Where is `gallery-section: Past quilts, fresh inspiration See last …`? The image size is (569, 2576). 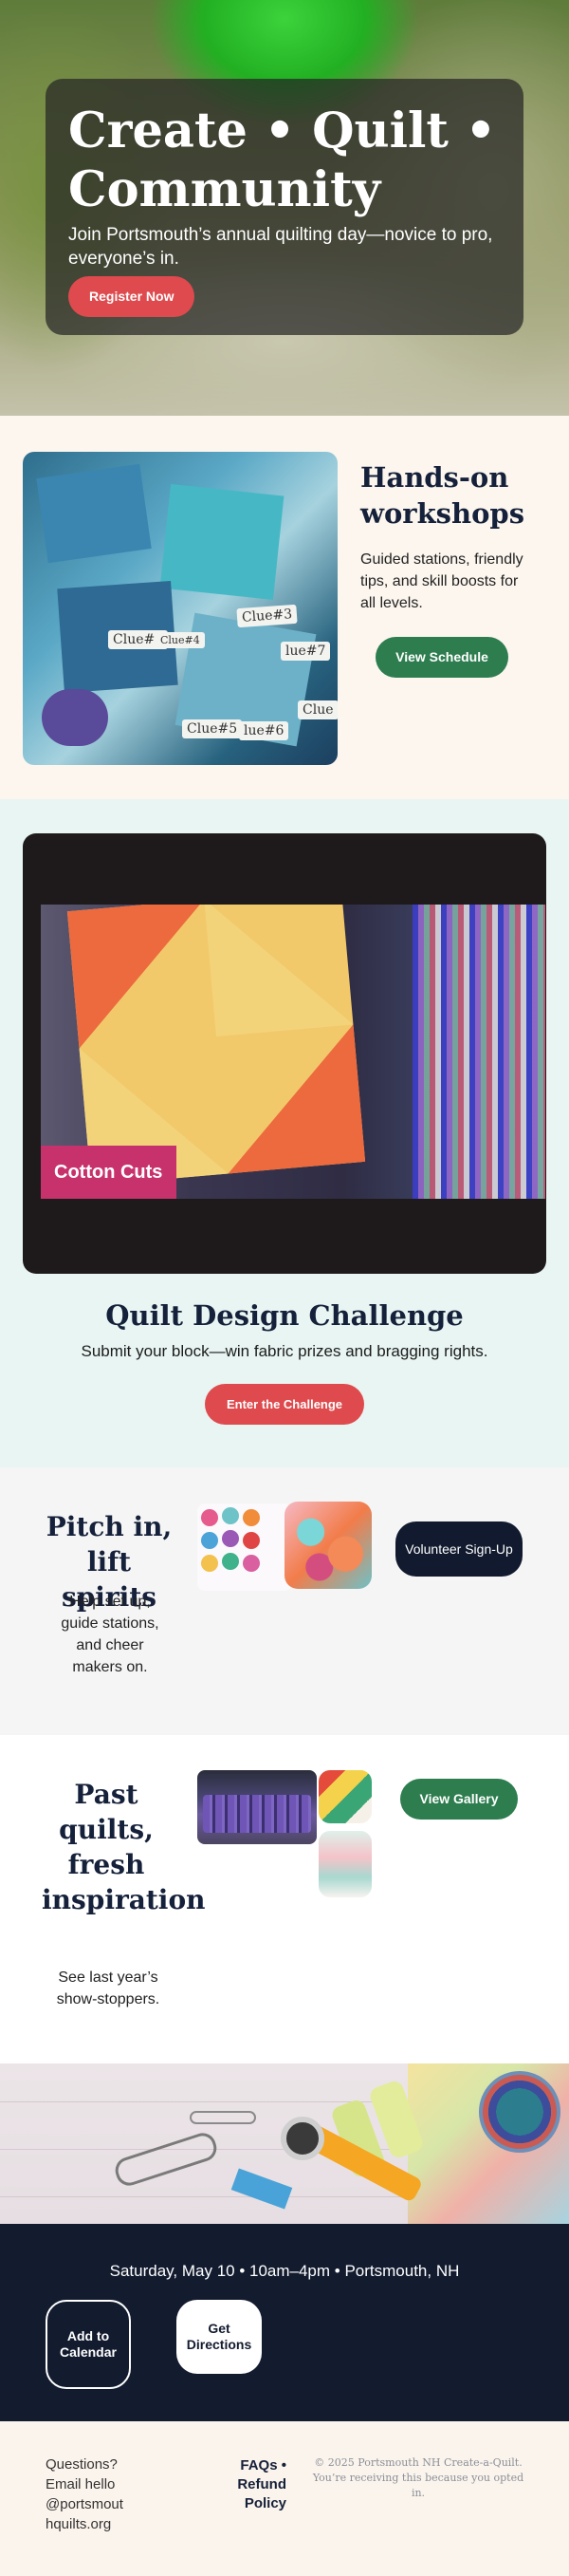 gallery-section: Past quilts, fresh inspiration See last … is located at coordinates (284, 1899).